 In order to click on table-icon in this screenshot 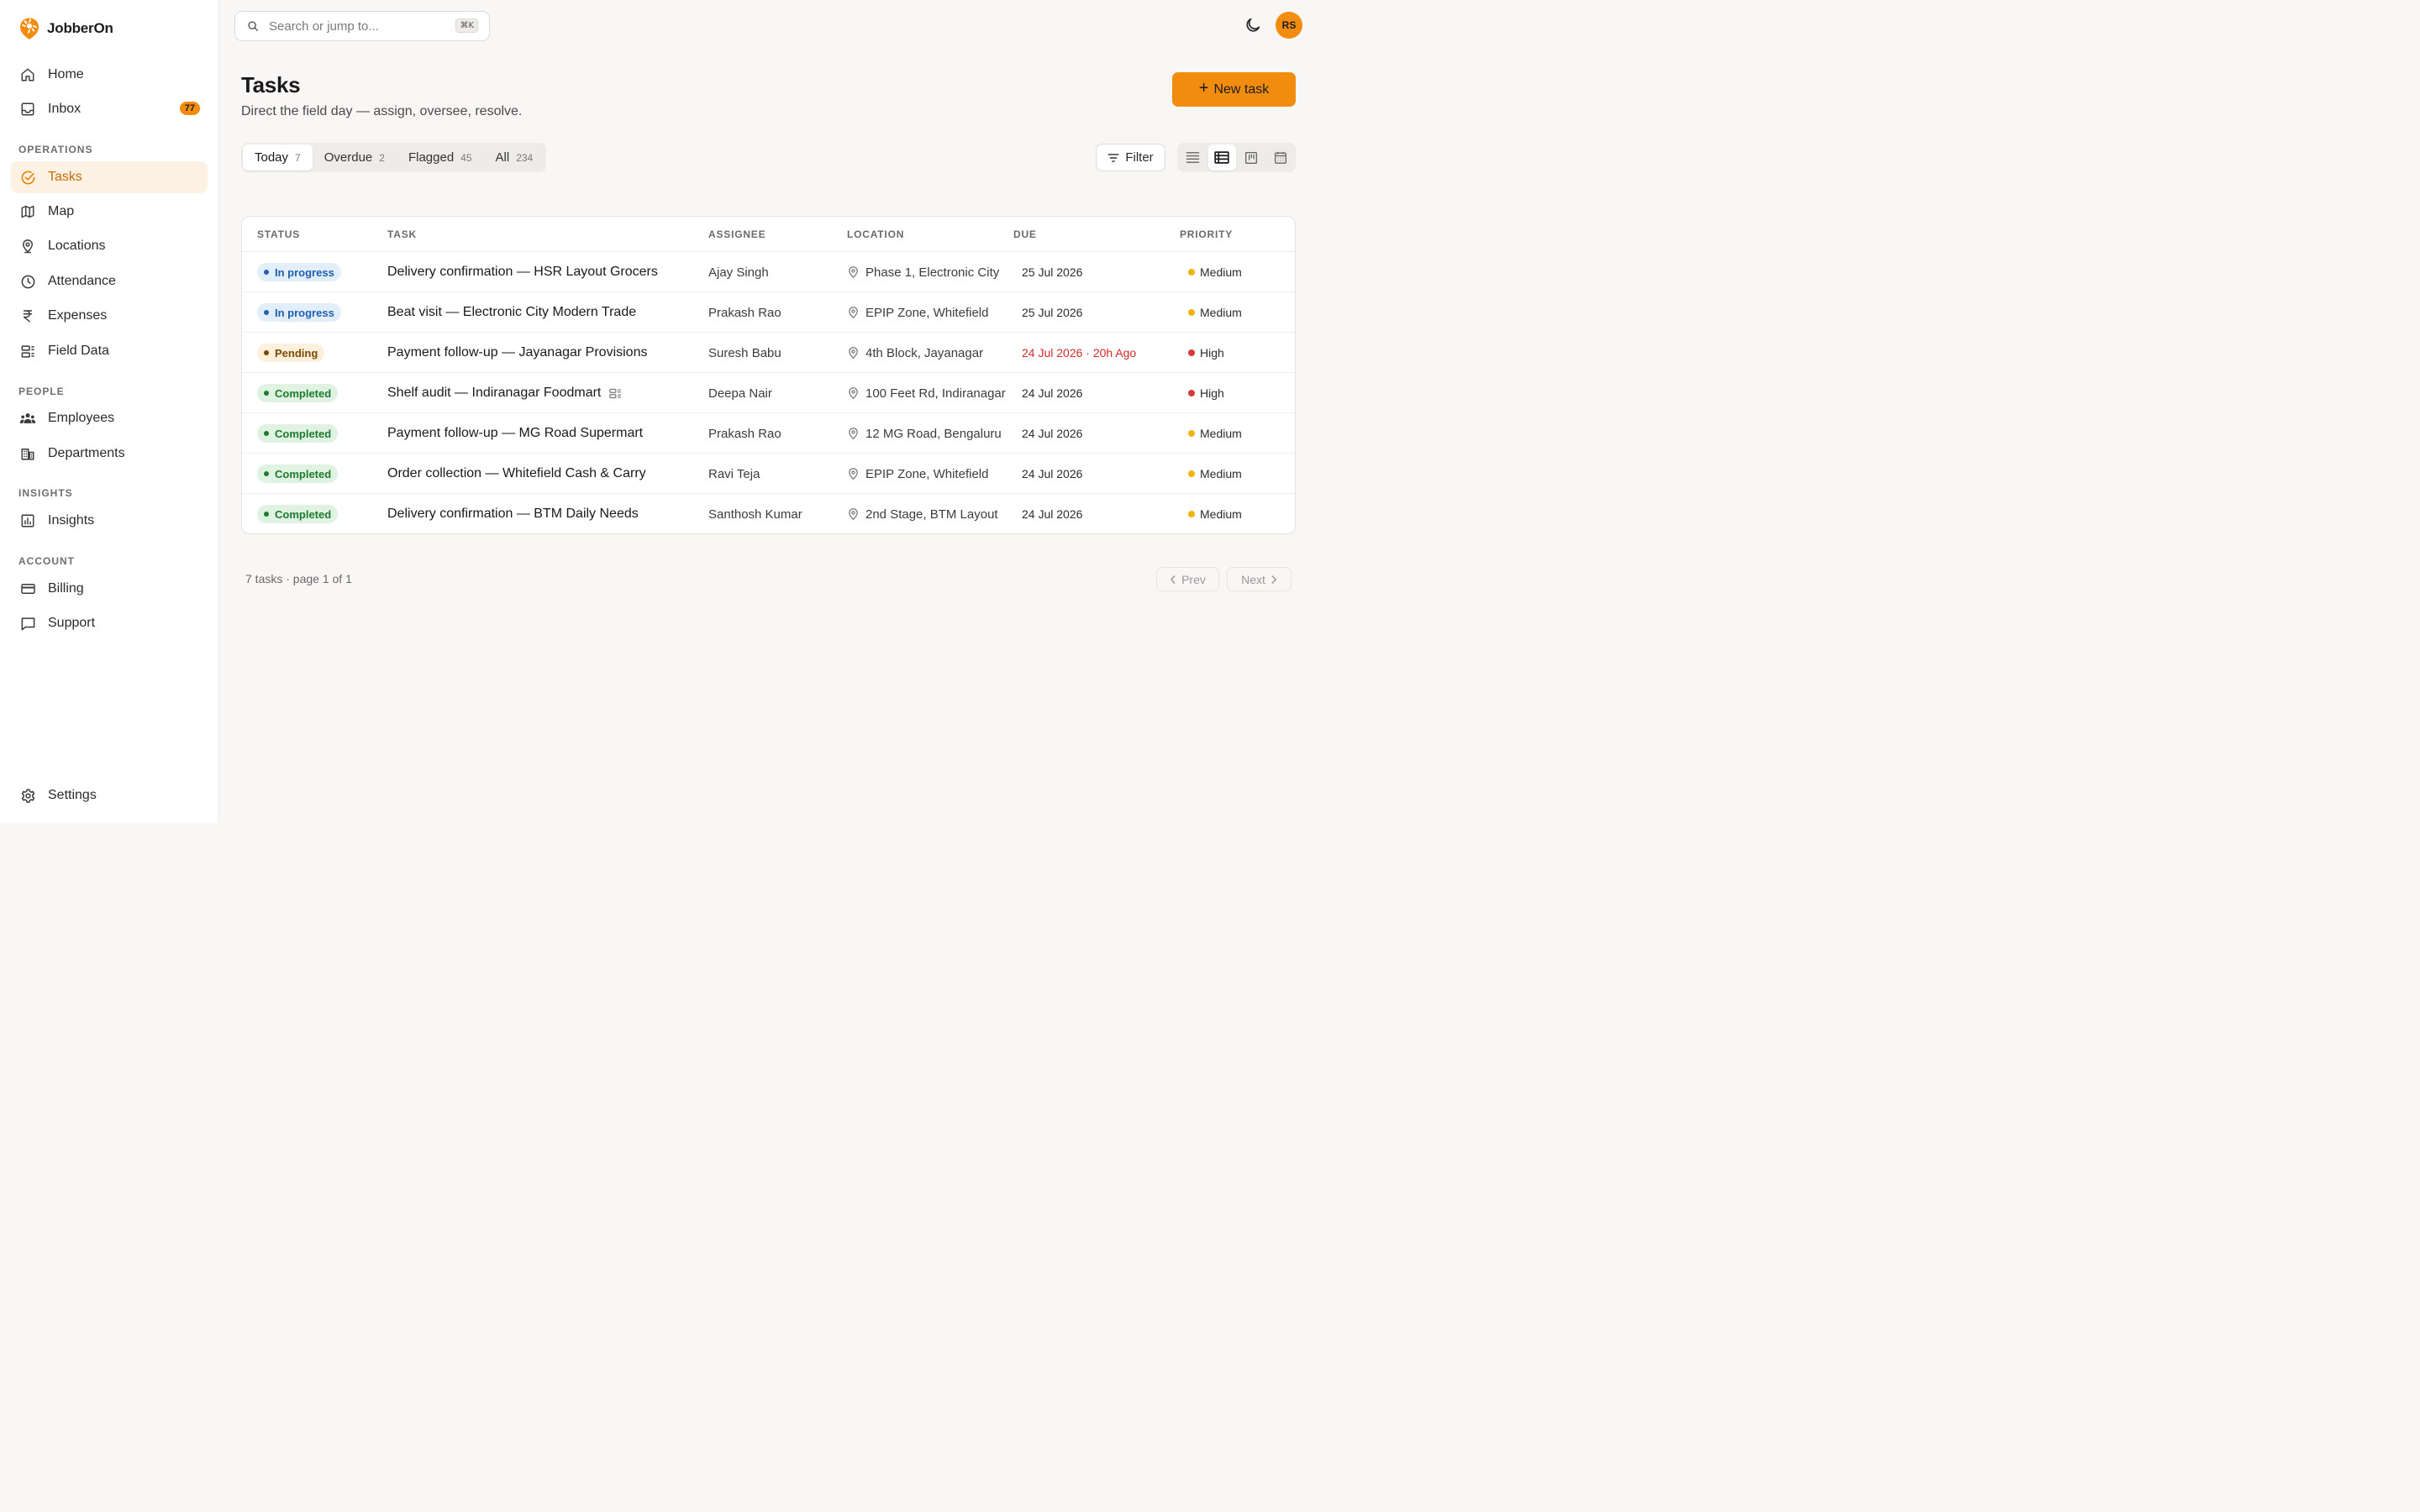, I will do `click(1222, 157)`.